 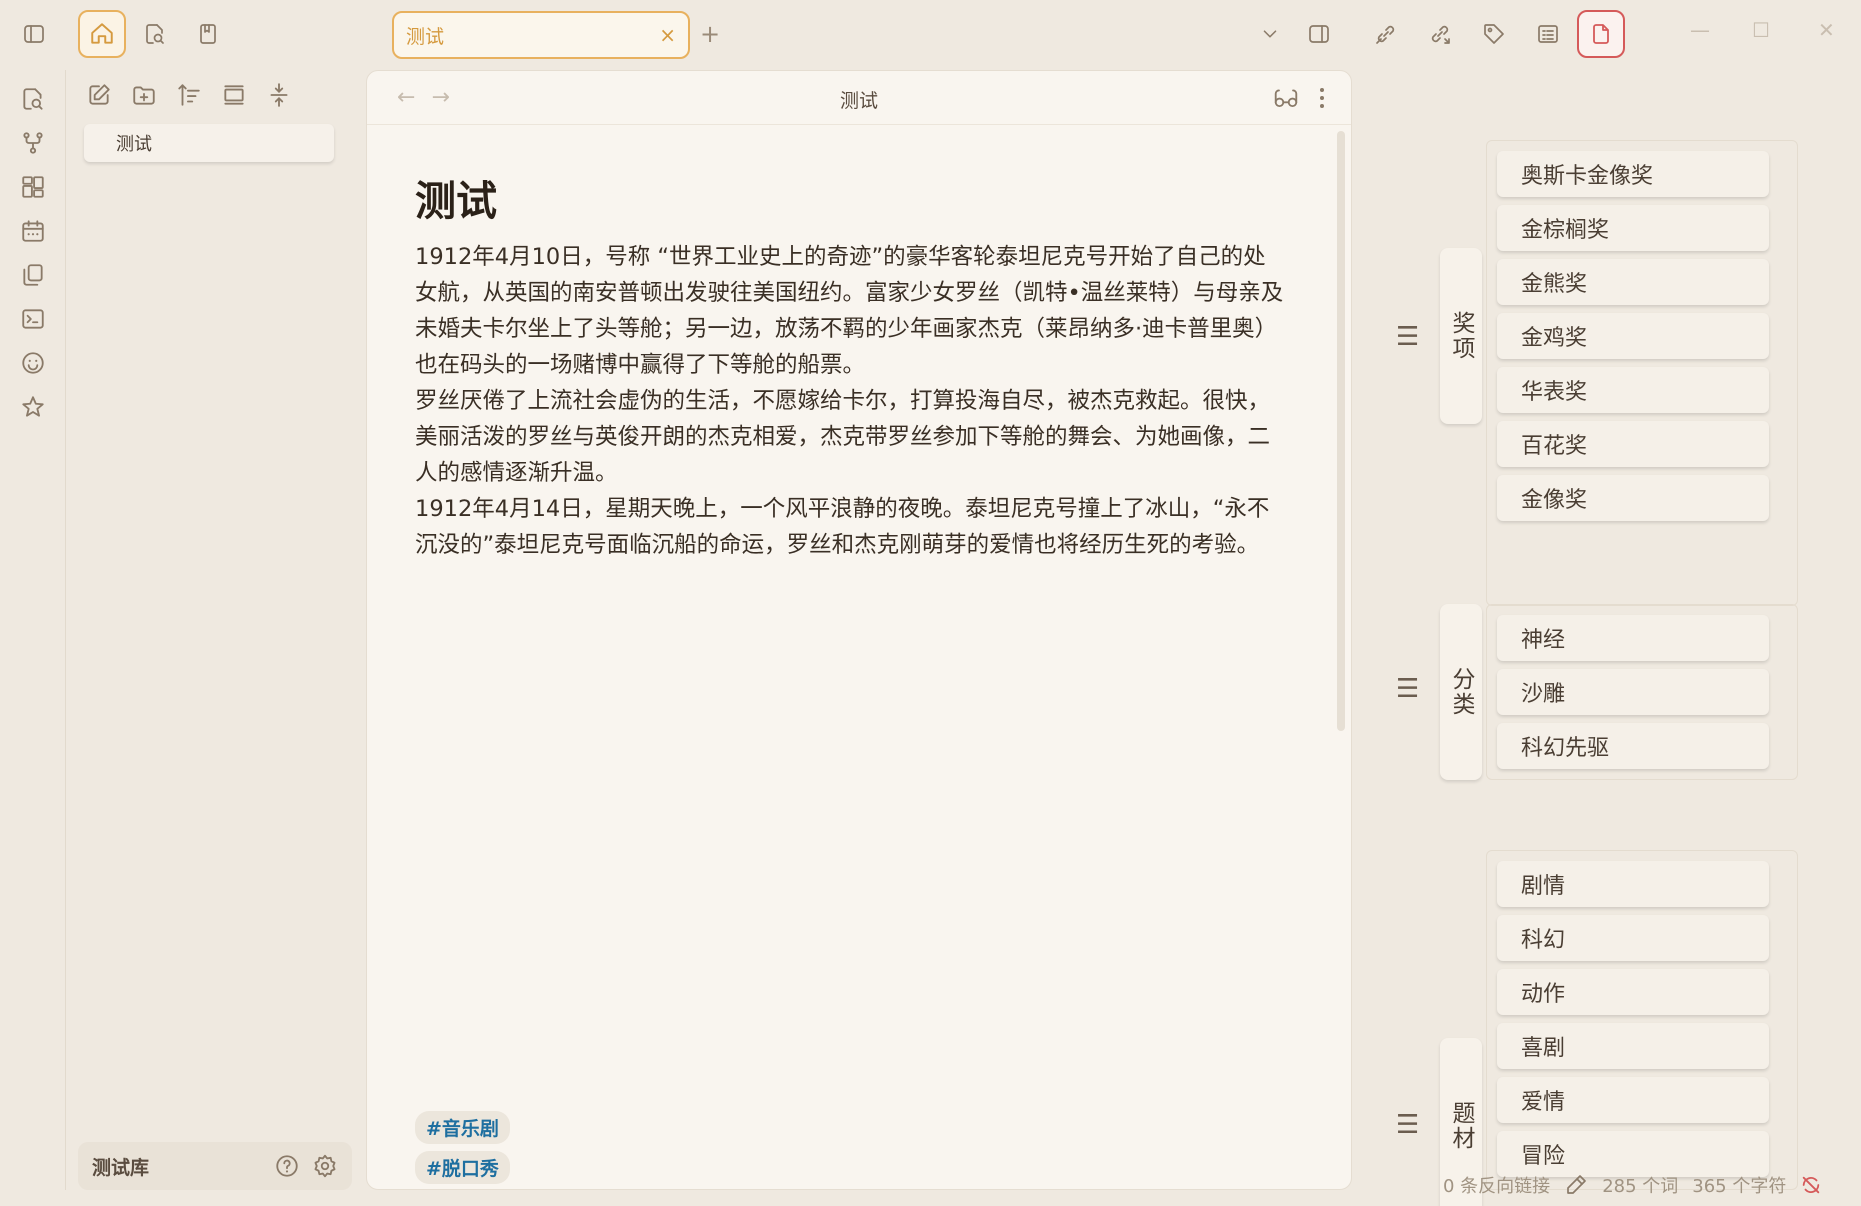 I want to click on sidebar-toggle-icon, so click(x=34, y=34).